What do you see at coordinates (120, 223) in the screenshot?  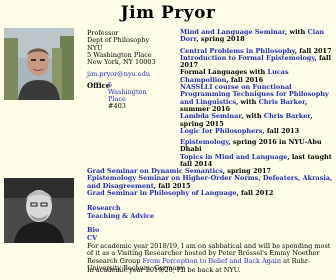 I see `page-links: Research Teaching & Advice Bio CV` at bounding box center [120, 223].